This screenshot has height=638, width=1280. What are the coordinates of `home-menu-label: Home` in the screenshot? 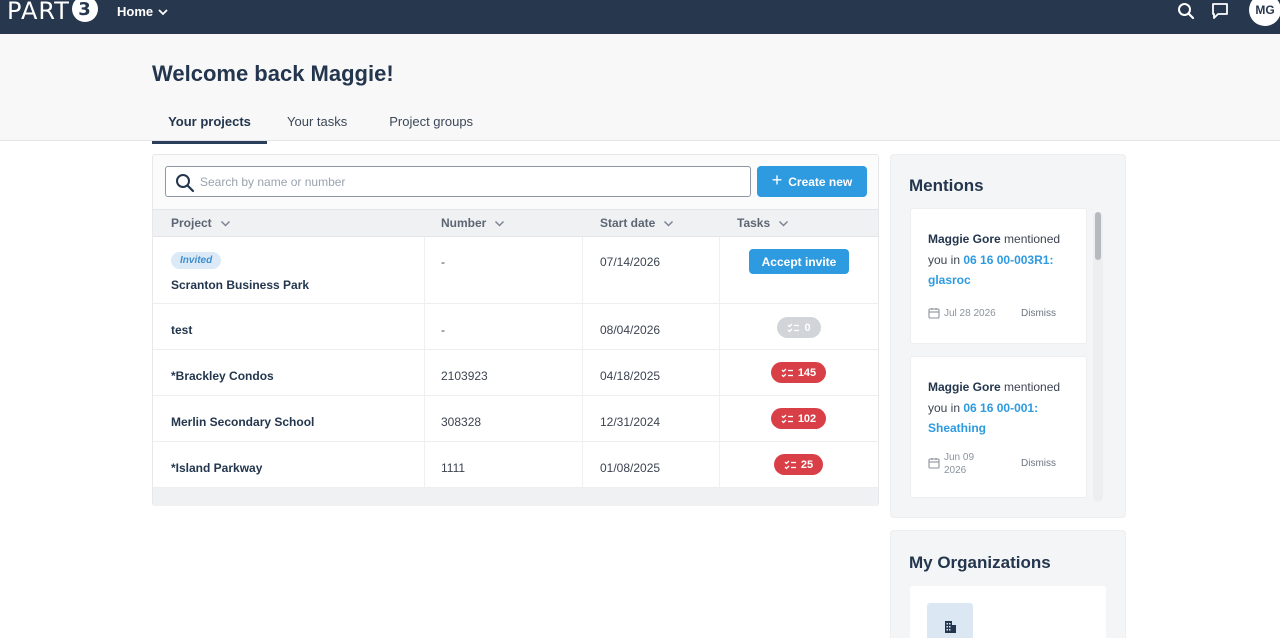 It's located at (135, 11).